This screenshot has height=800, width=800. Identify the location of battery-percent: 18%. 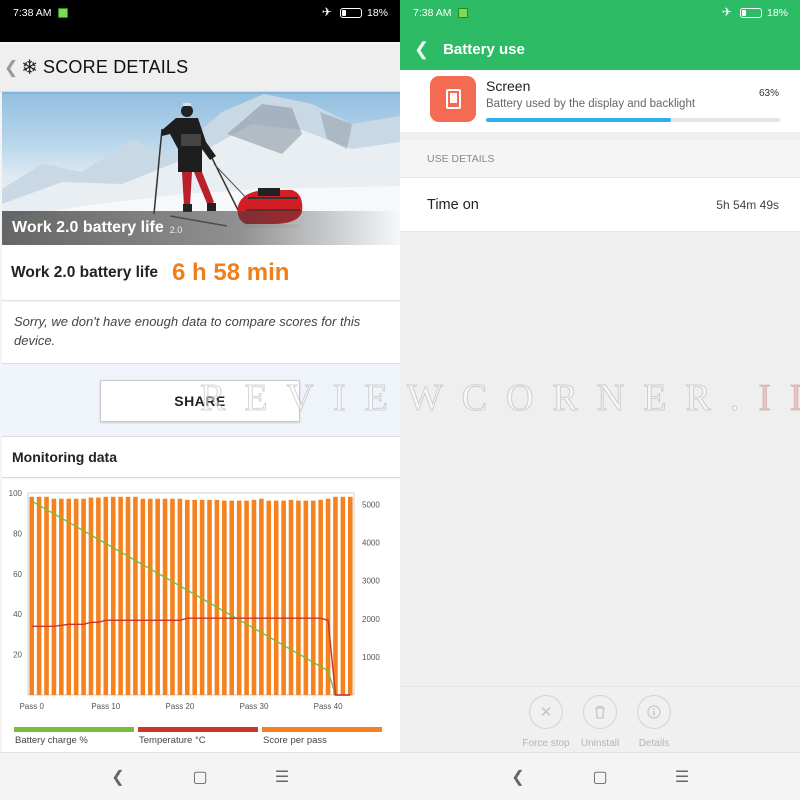
(777, 13).